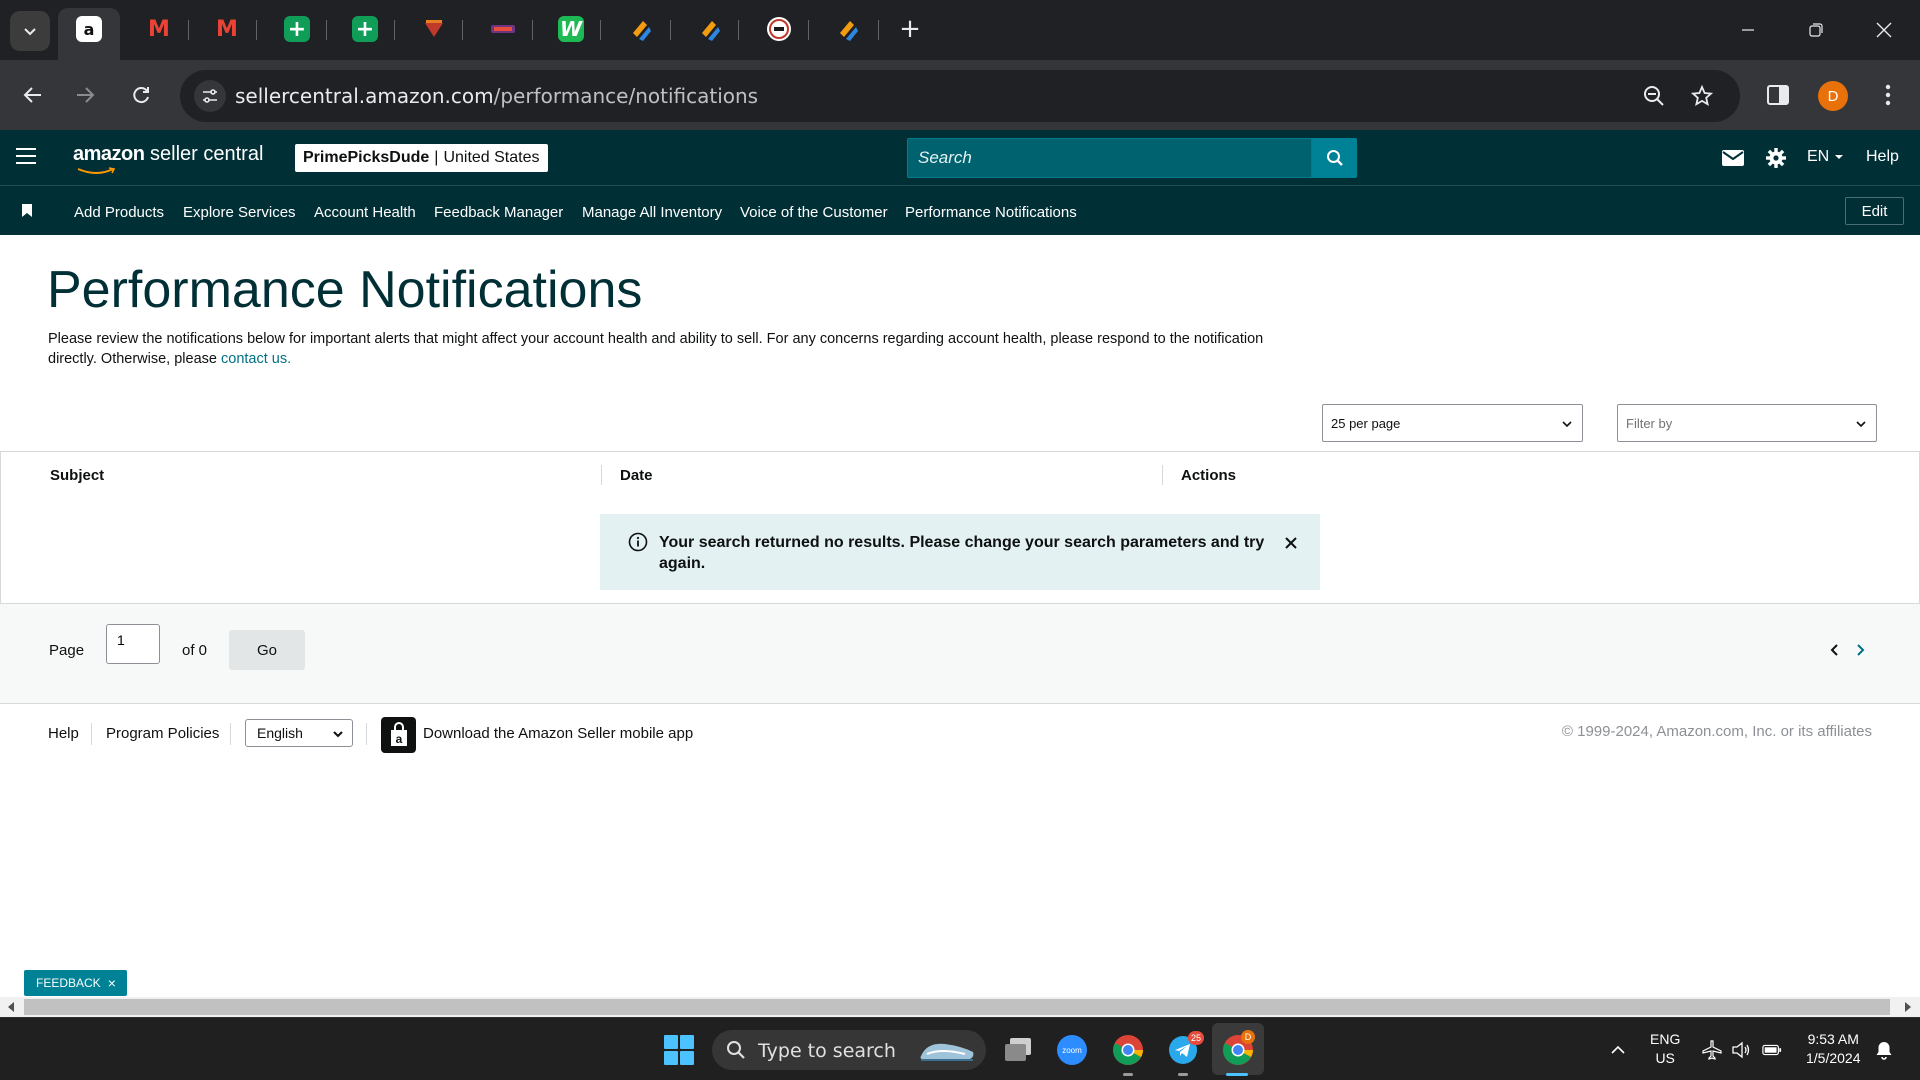 The width and height of the screenshot is (1920, 1080). What do you see at coordinates (1334, 158) in the screenshot?
I see `search-button` at bounding box center [1334, 158].